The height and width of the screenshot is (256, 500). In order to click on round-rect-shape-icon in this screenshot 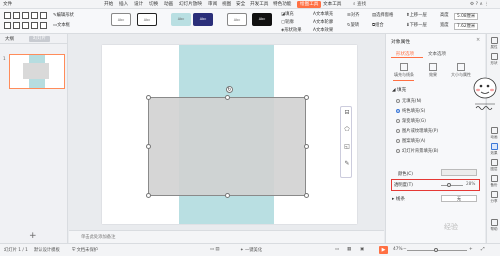, I will do `click(43, 15)`.